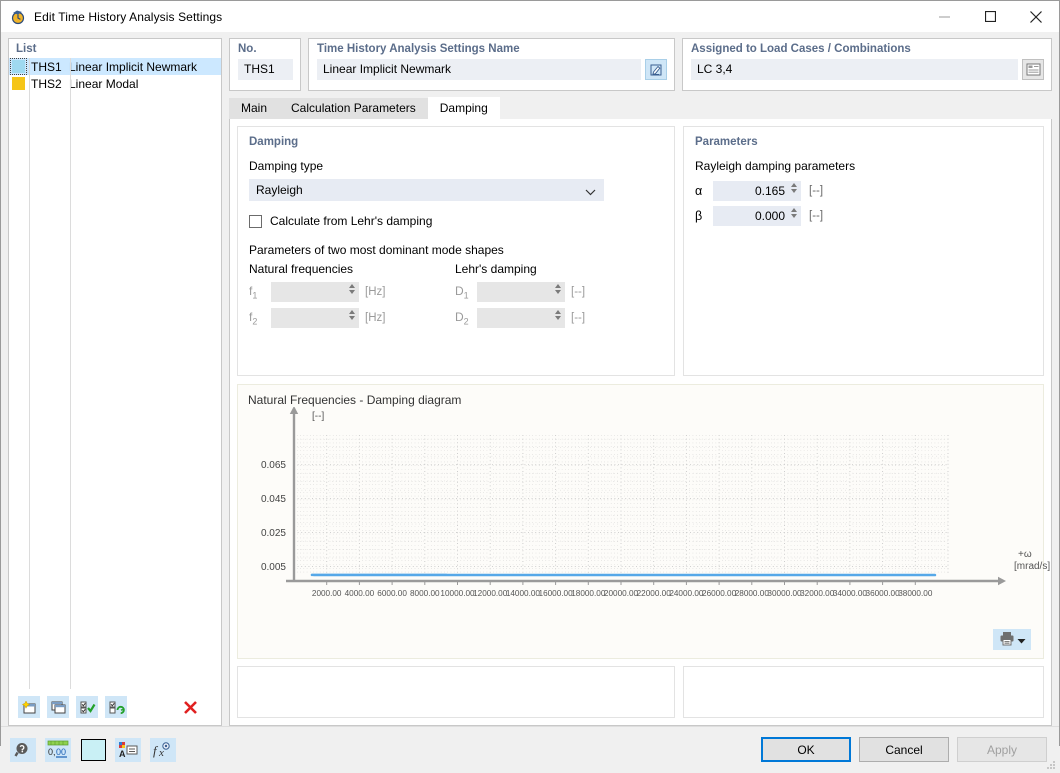 The width and height of the screenshot is (1060, 773). Describe the element at coordinates (87, 707) in the screenshot. I see `select-all-button` at that location.